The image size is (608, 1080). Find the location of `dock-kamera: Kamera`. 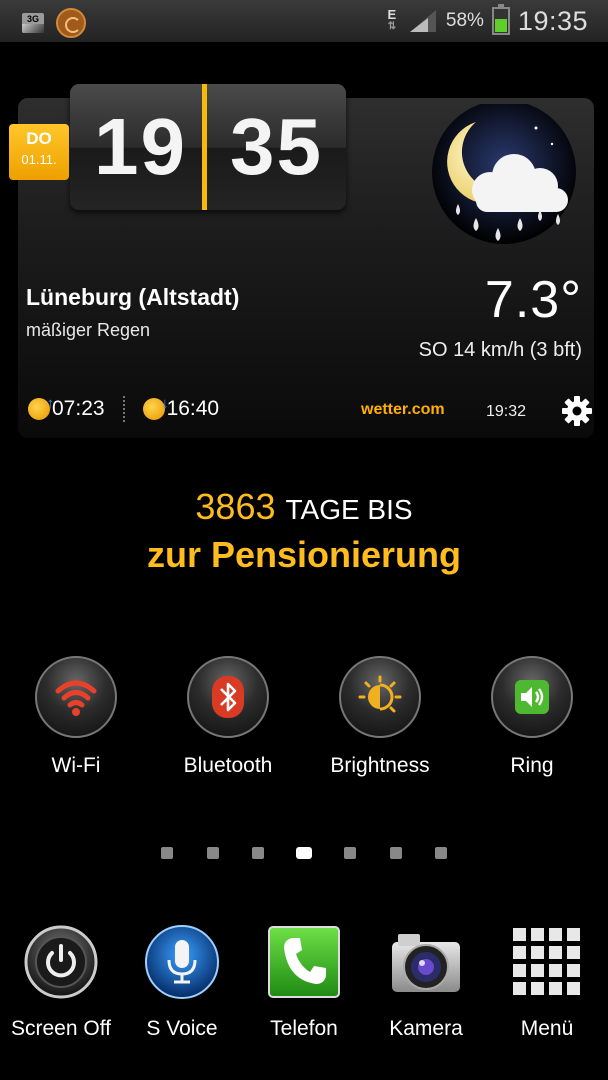

dock-kamera: Kamera is located at coordinates (426, 982).